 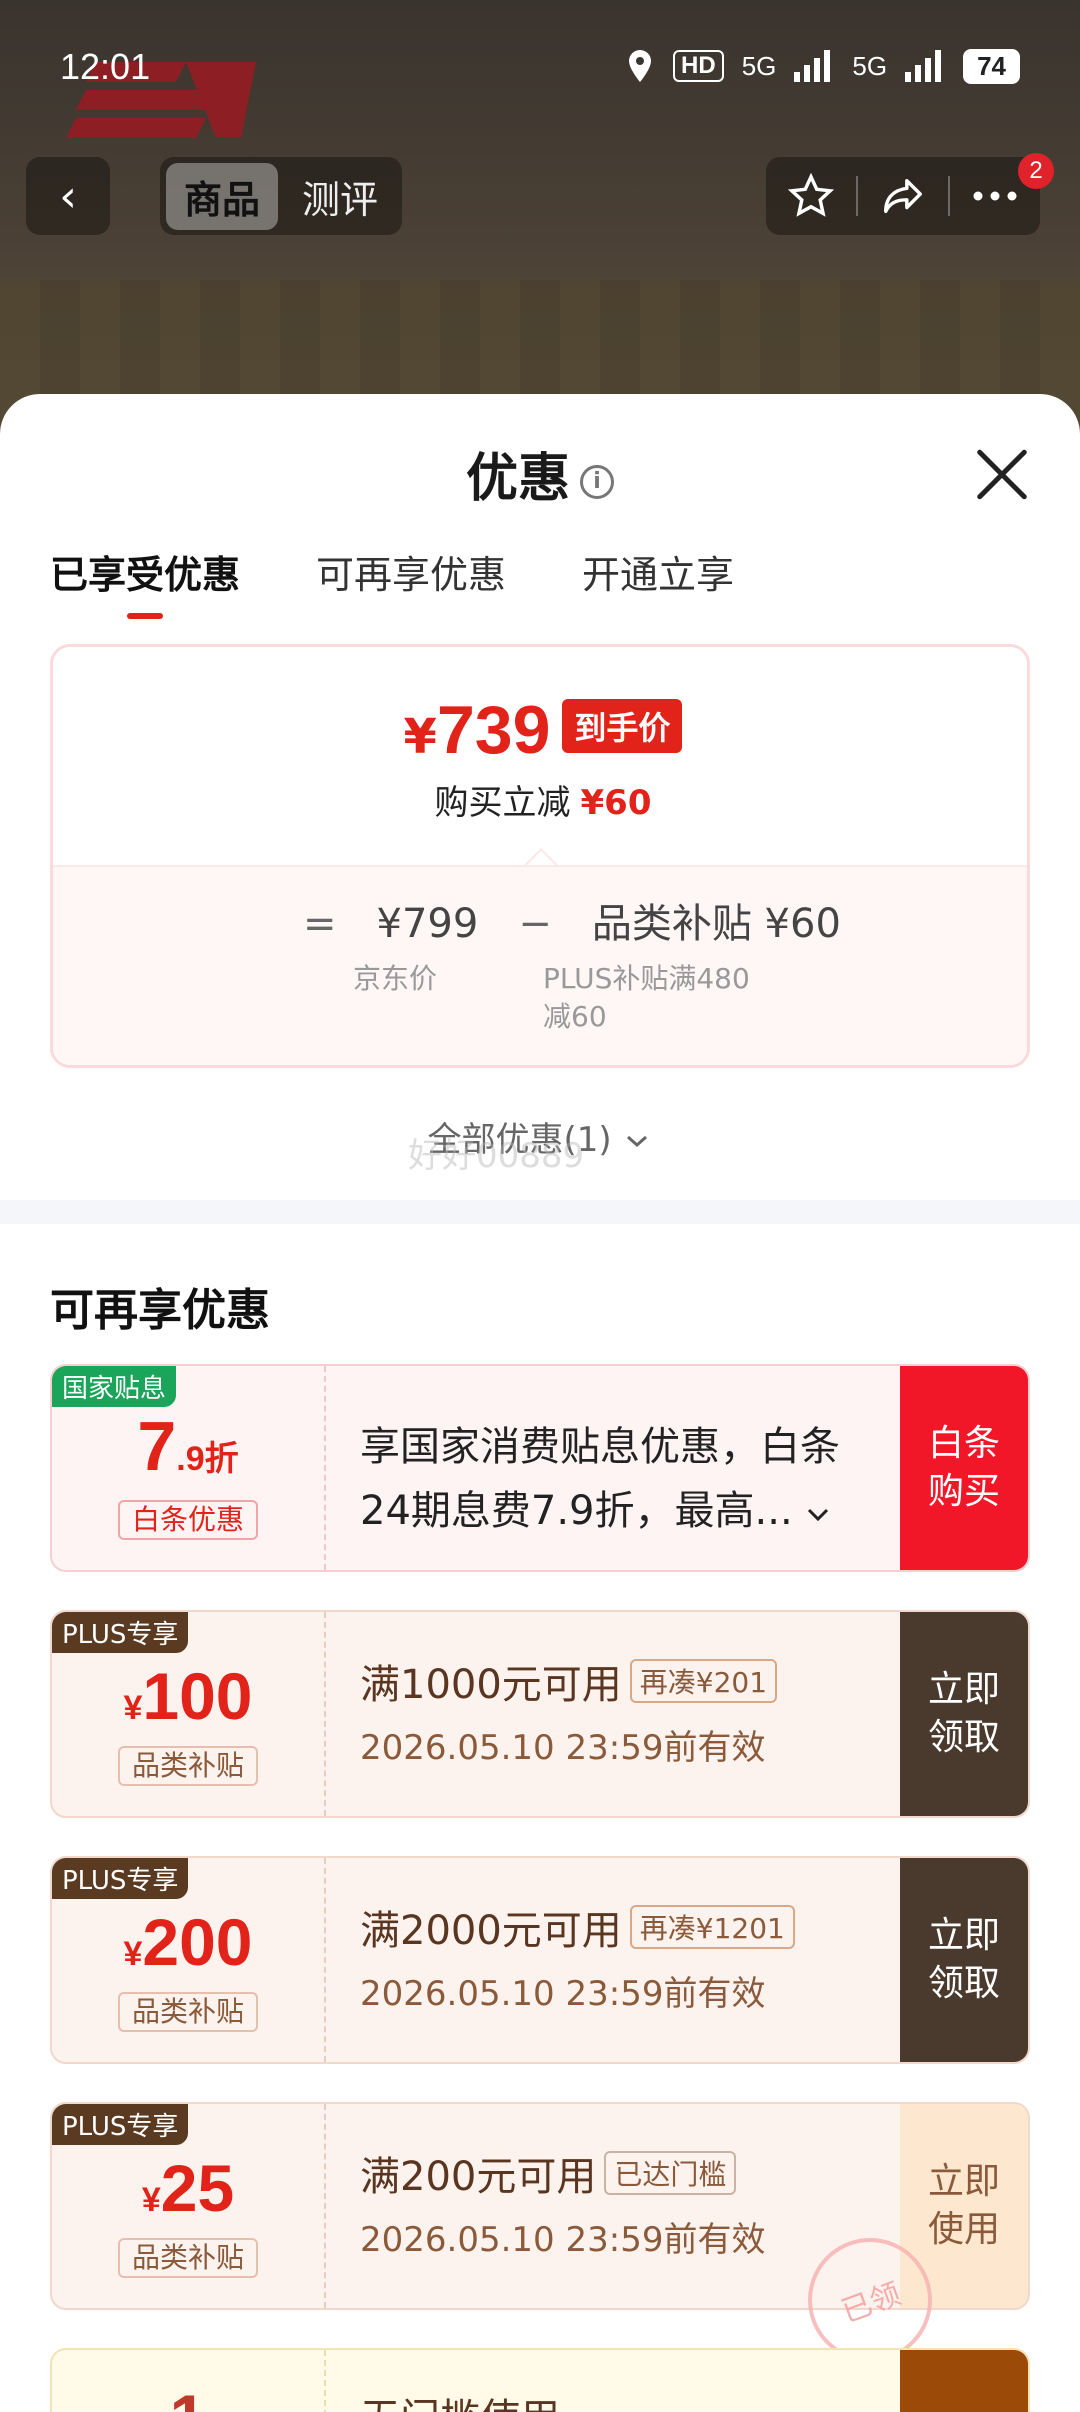 I want to click on close-button, so click(x=1002, y=474).